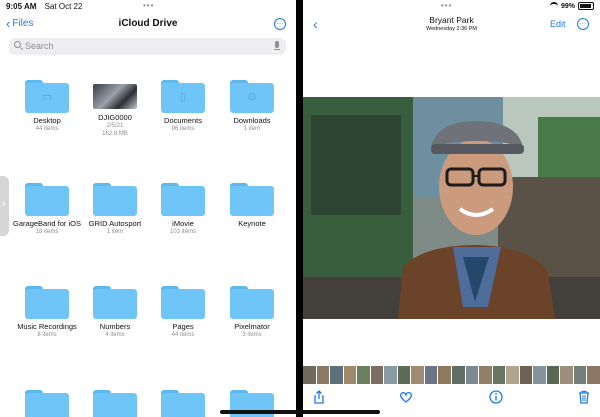 This screenshot has height=417, width=600. What do you see at coordinates (115, 117) in the screenshot?
I see `item-name: DJIG0000` at bounding box center [115, 117].